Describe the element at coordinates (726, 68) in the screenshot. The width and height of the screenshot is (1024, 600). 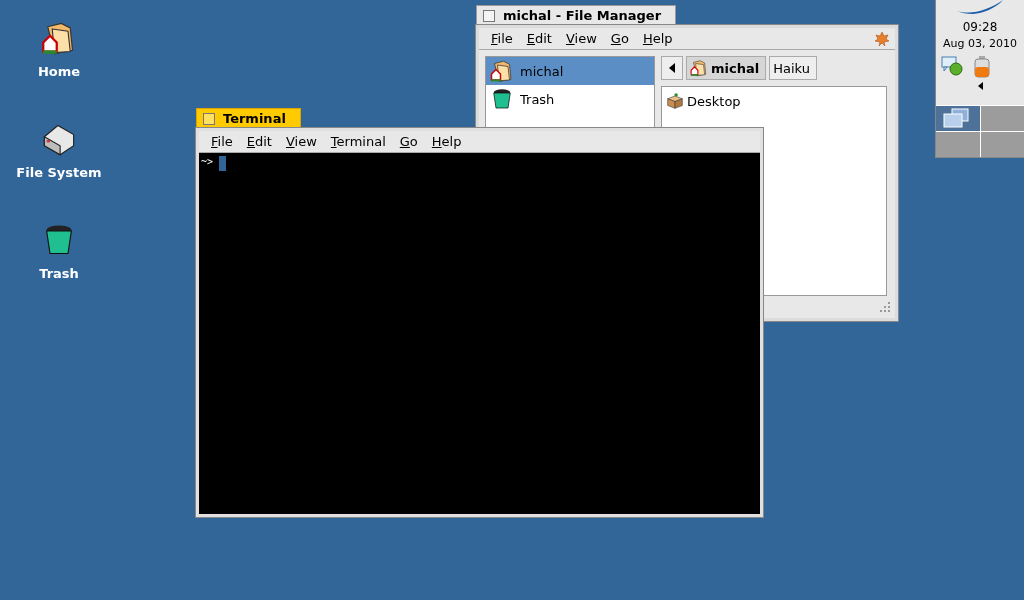
I see `path-button: michal` at that location.